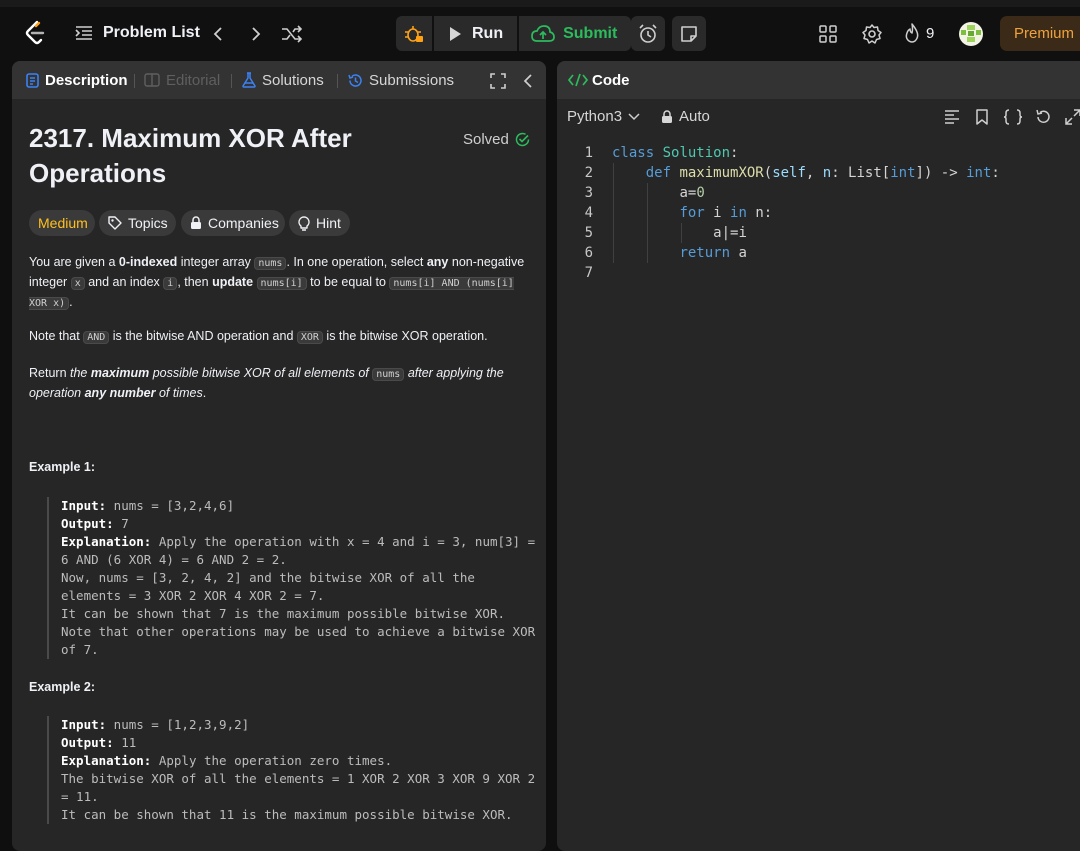 The height and width of the screenshot is (851, 1080). What do you see at coordinates (611, 80) in the screenshot?
I see `tab-code-label: Code` at bounding box center [611, 80].